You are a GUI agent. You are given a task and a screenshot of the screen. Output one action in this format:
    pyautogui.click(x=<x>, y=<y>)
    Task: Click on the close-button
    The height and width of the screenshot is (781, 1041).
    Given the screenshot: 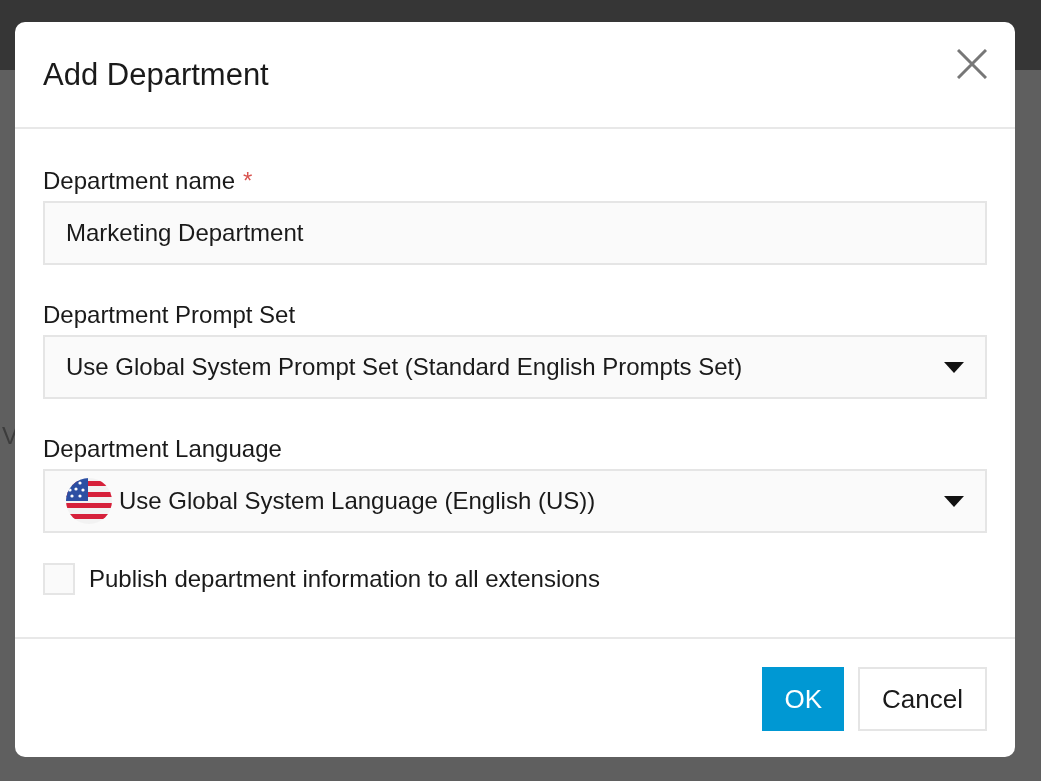 What is the action you would take?
    pyautogui.click(x=972, y=64)
    